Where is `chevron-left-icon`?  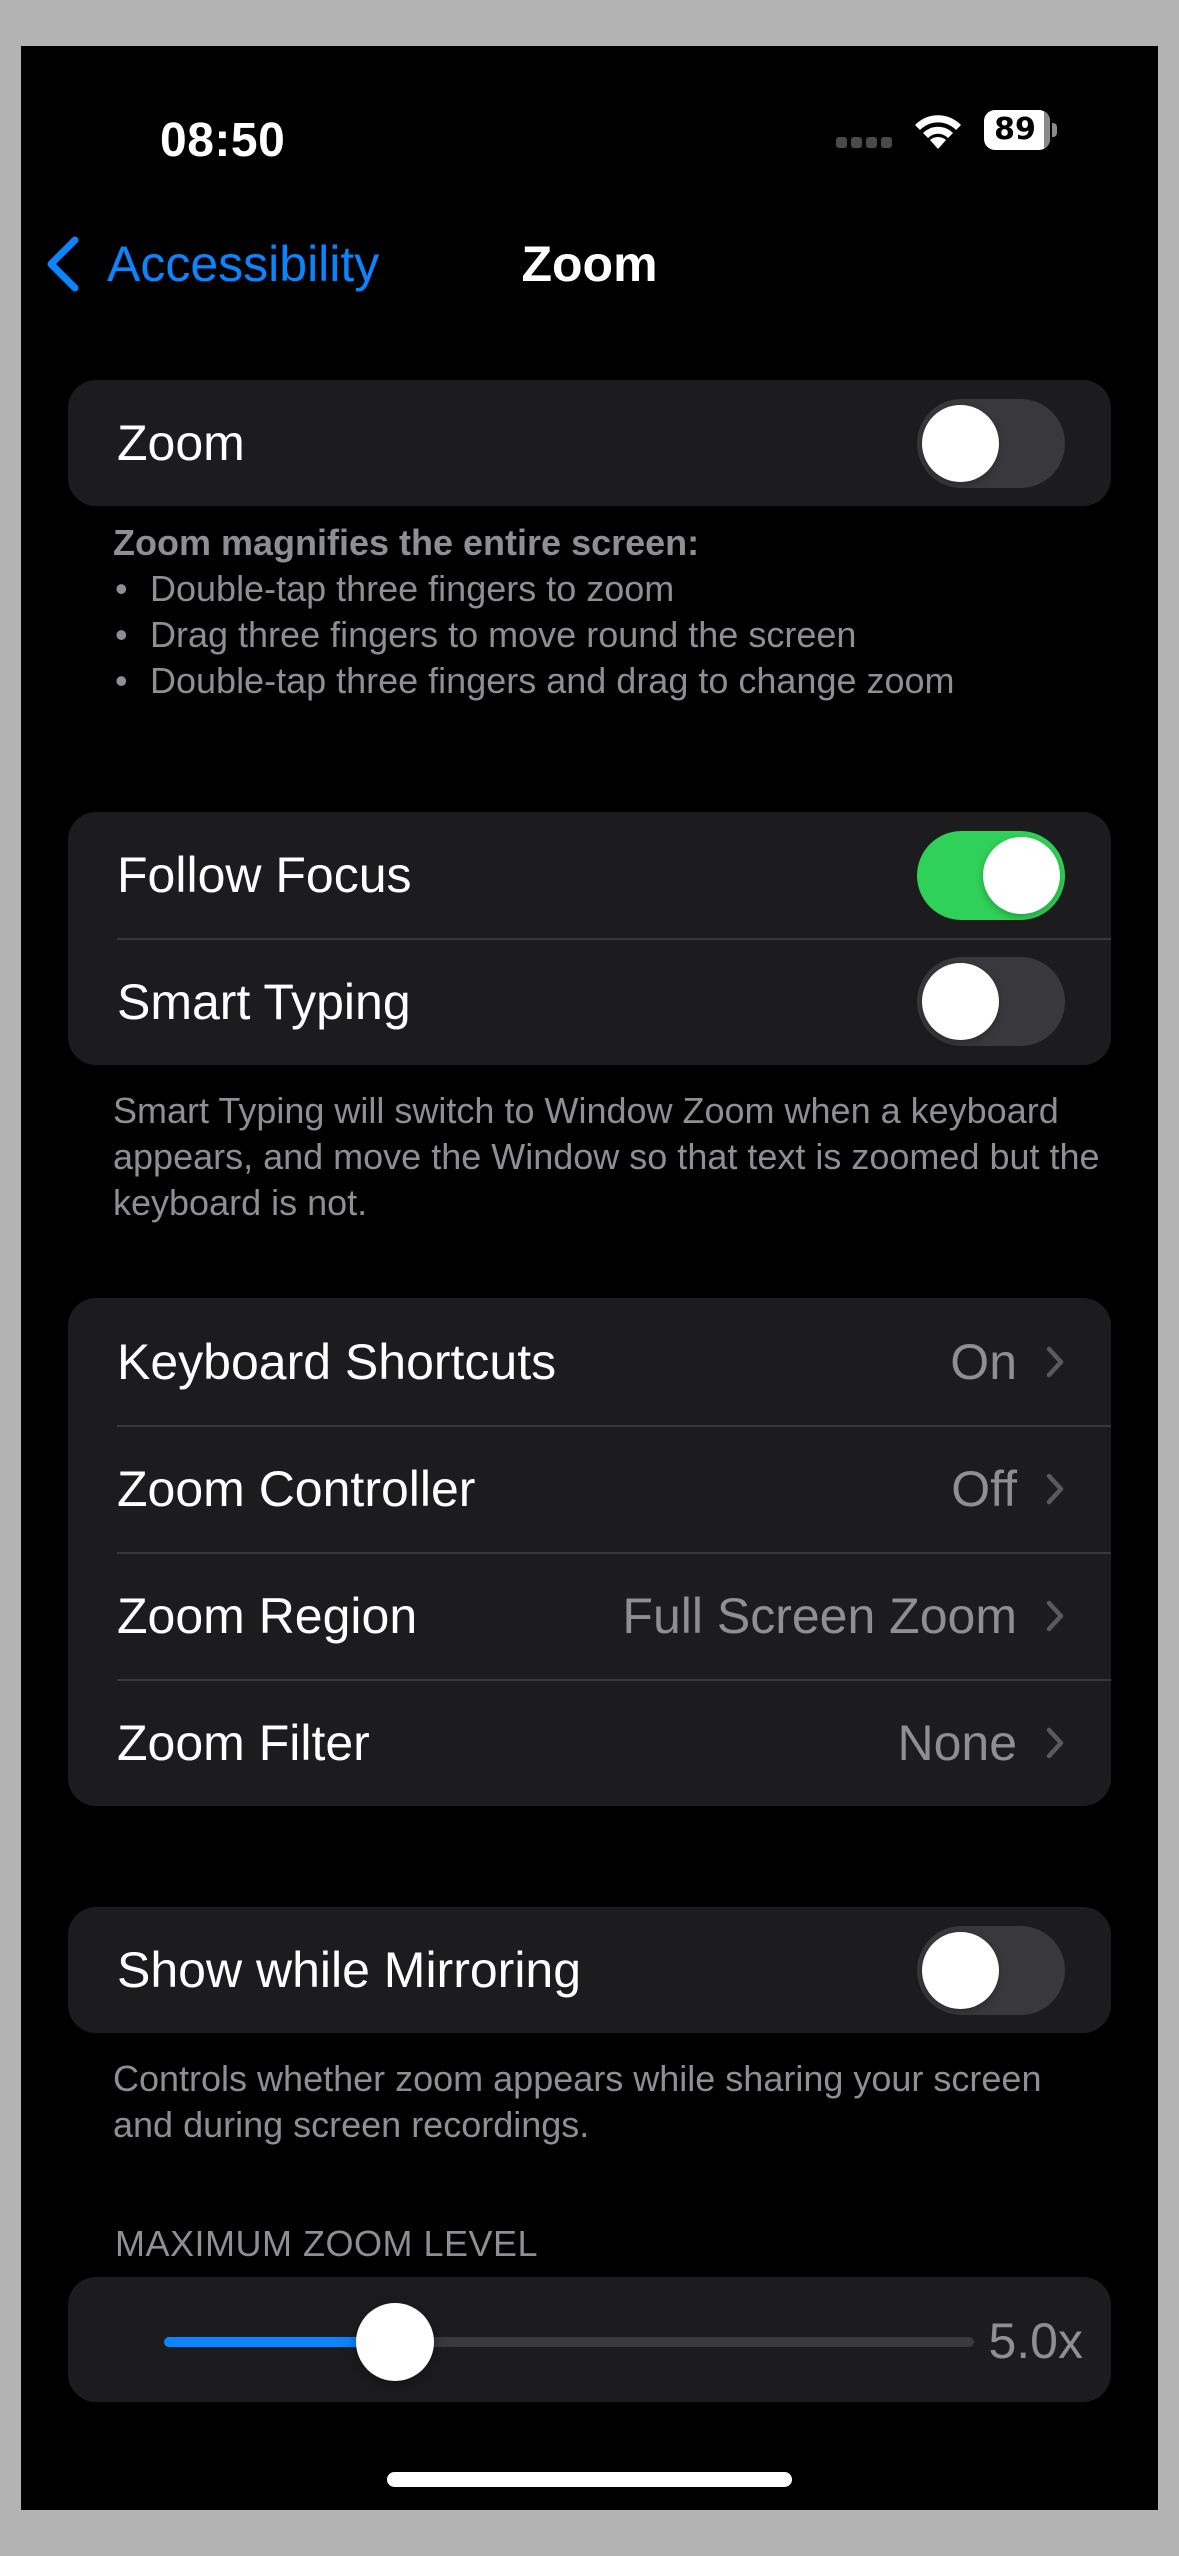
chevron-left-icon is located at coordinates (63, 264).